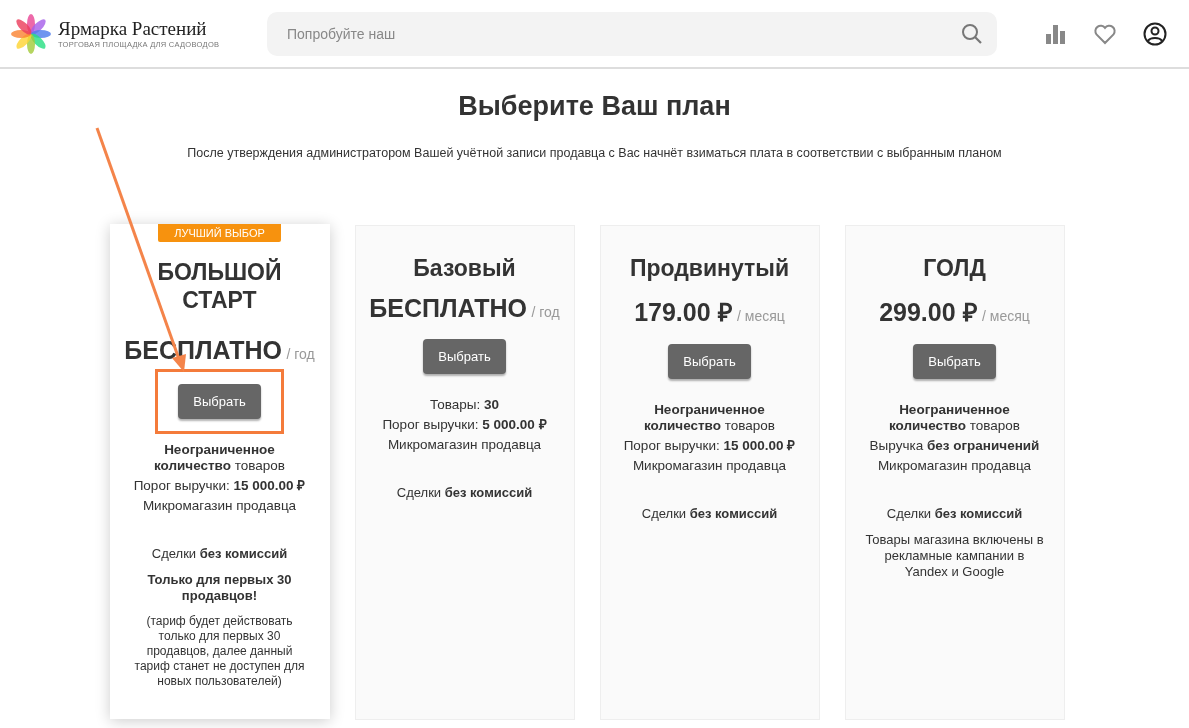 The image size is (1189, 728). I want to click on best-choice-badge: ЛУЧШИЙ ВЫБОР, so click(219, 233).